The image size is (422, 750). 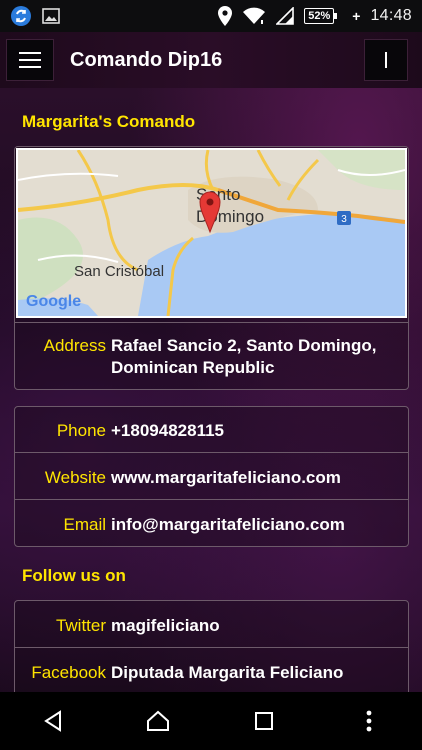 I want to click on highway-shield-label: 3, so click(x=344, y=219).